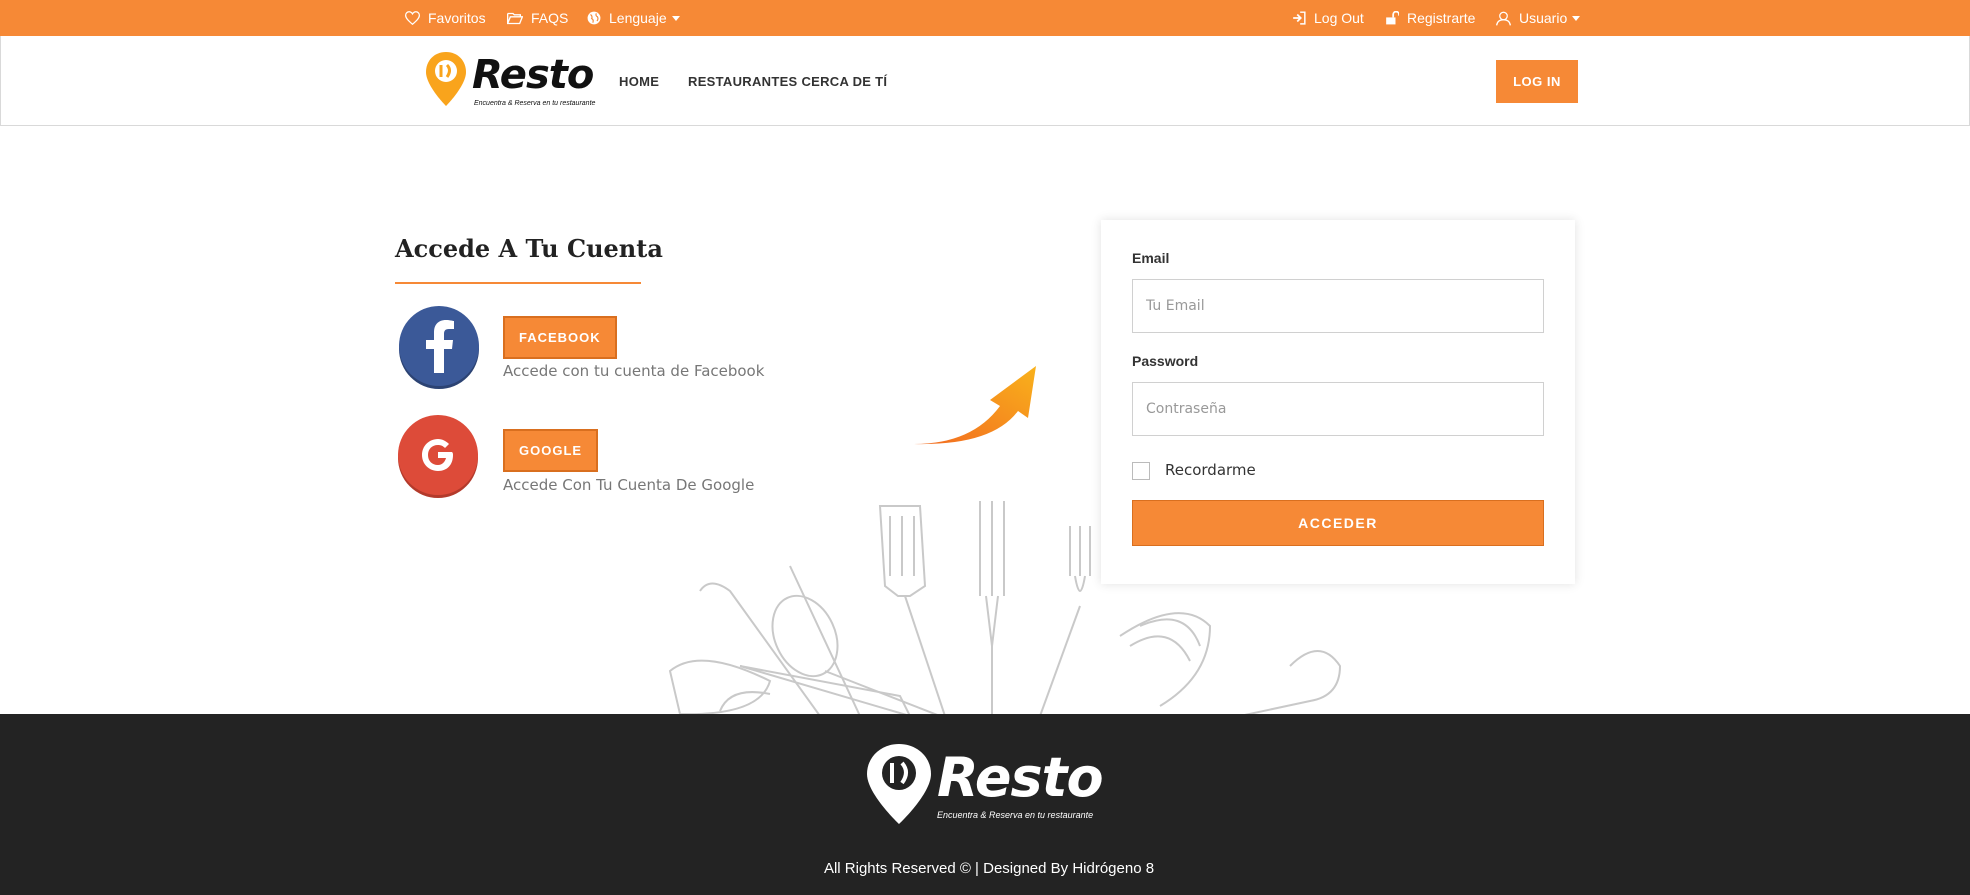 This screenshot has width=1970, height=895. Describe the element at coordinates (1299, 18) in the screenshot. I see `sign-in-icon` at that location.